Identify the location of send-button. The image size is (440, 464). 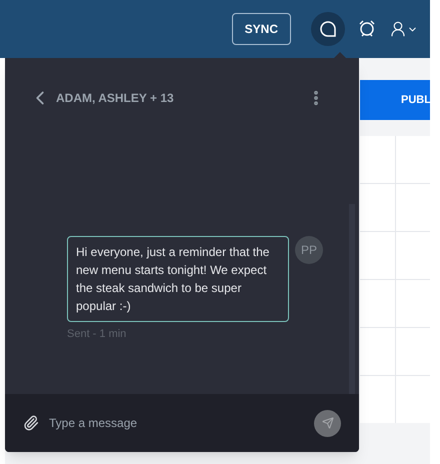
(327, 423).